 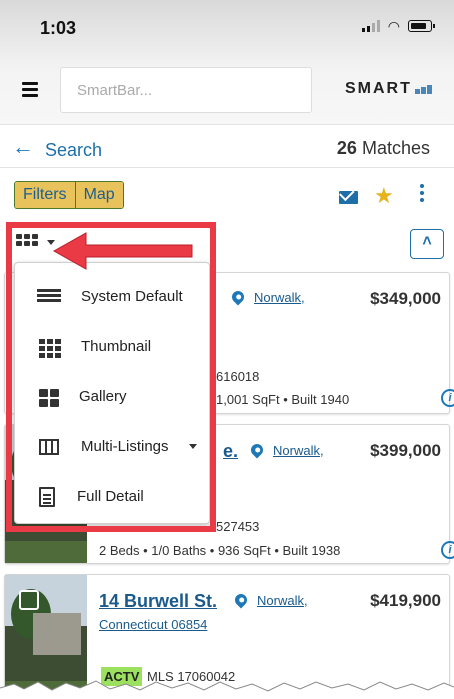 What do you see at coordinates (45, 195) in the screenshot?
I see `filters-button: Filters` at bounding box center [45, 195].